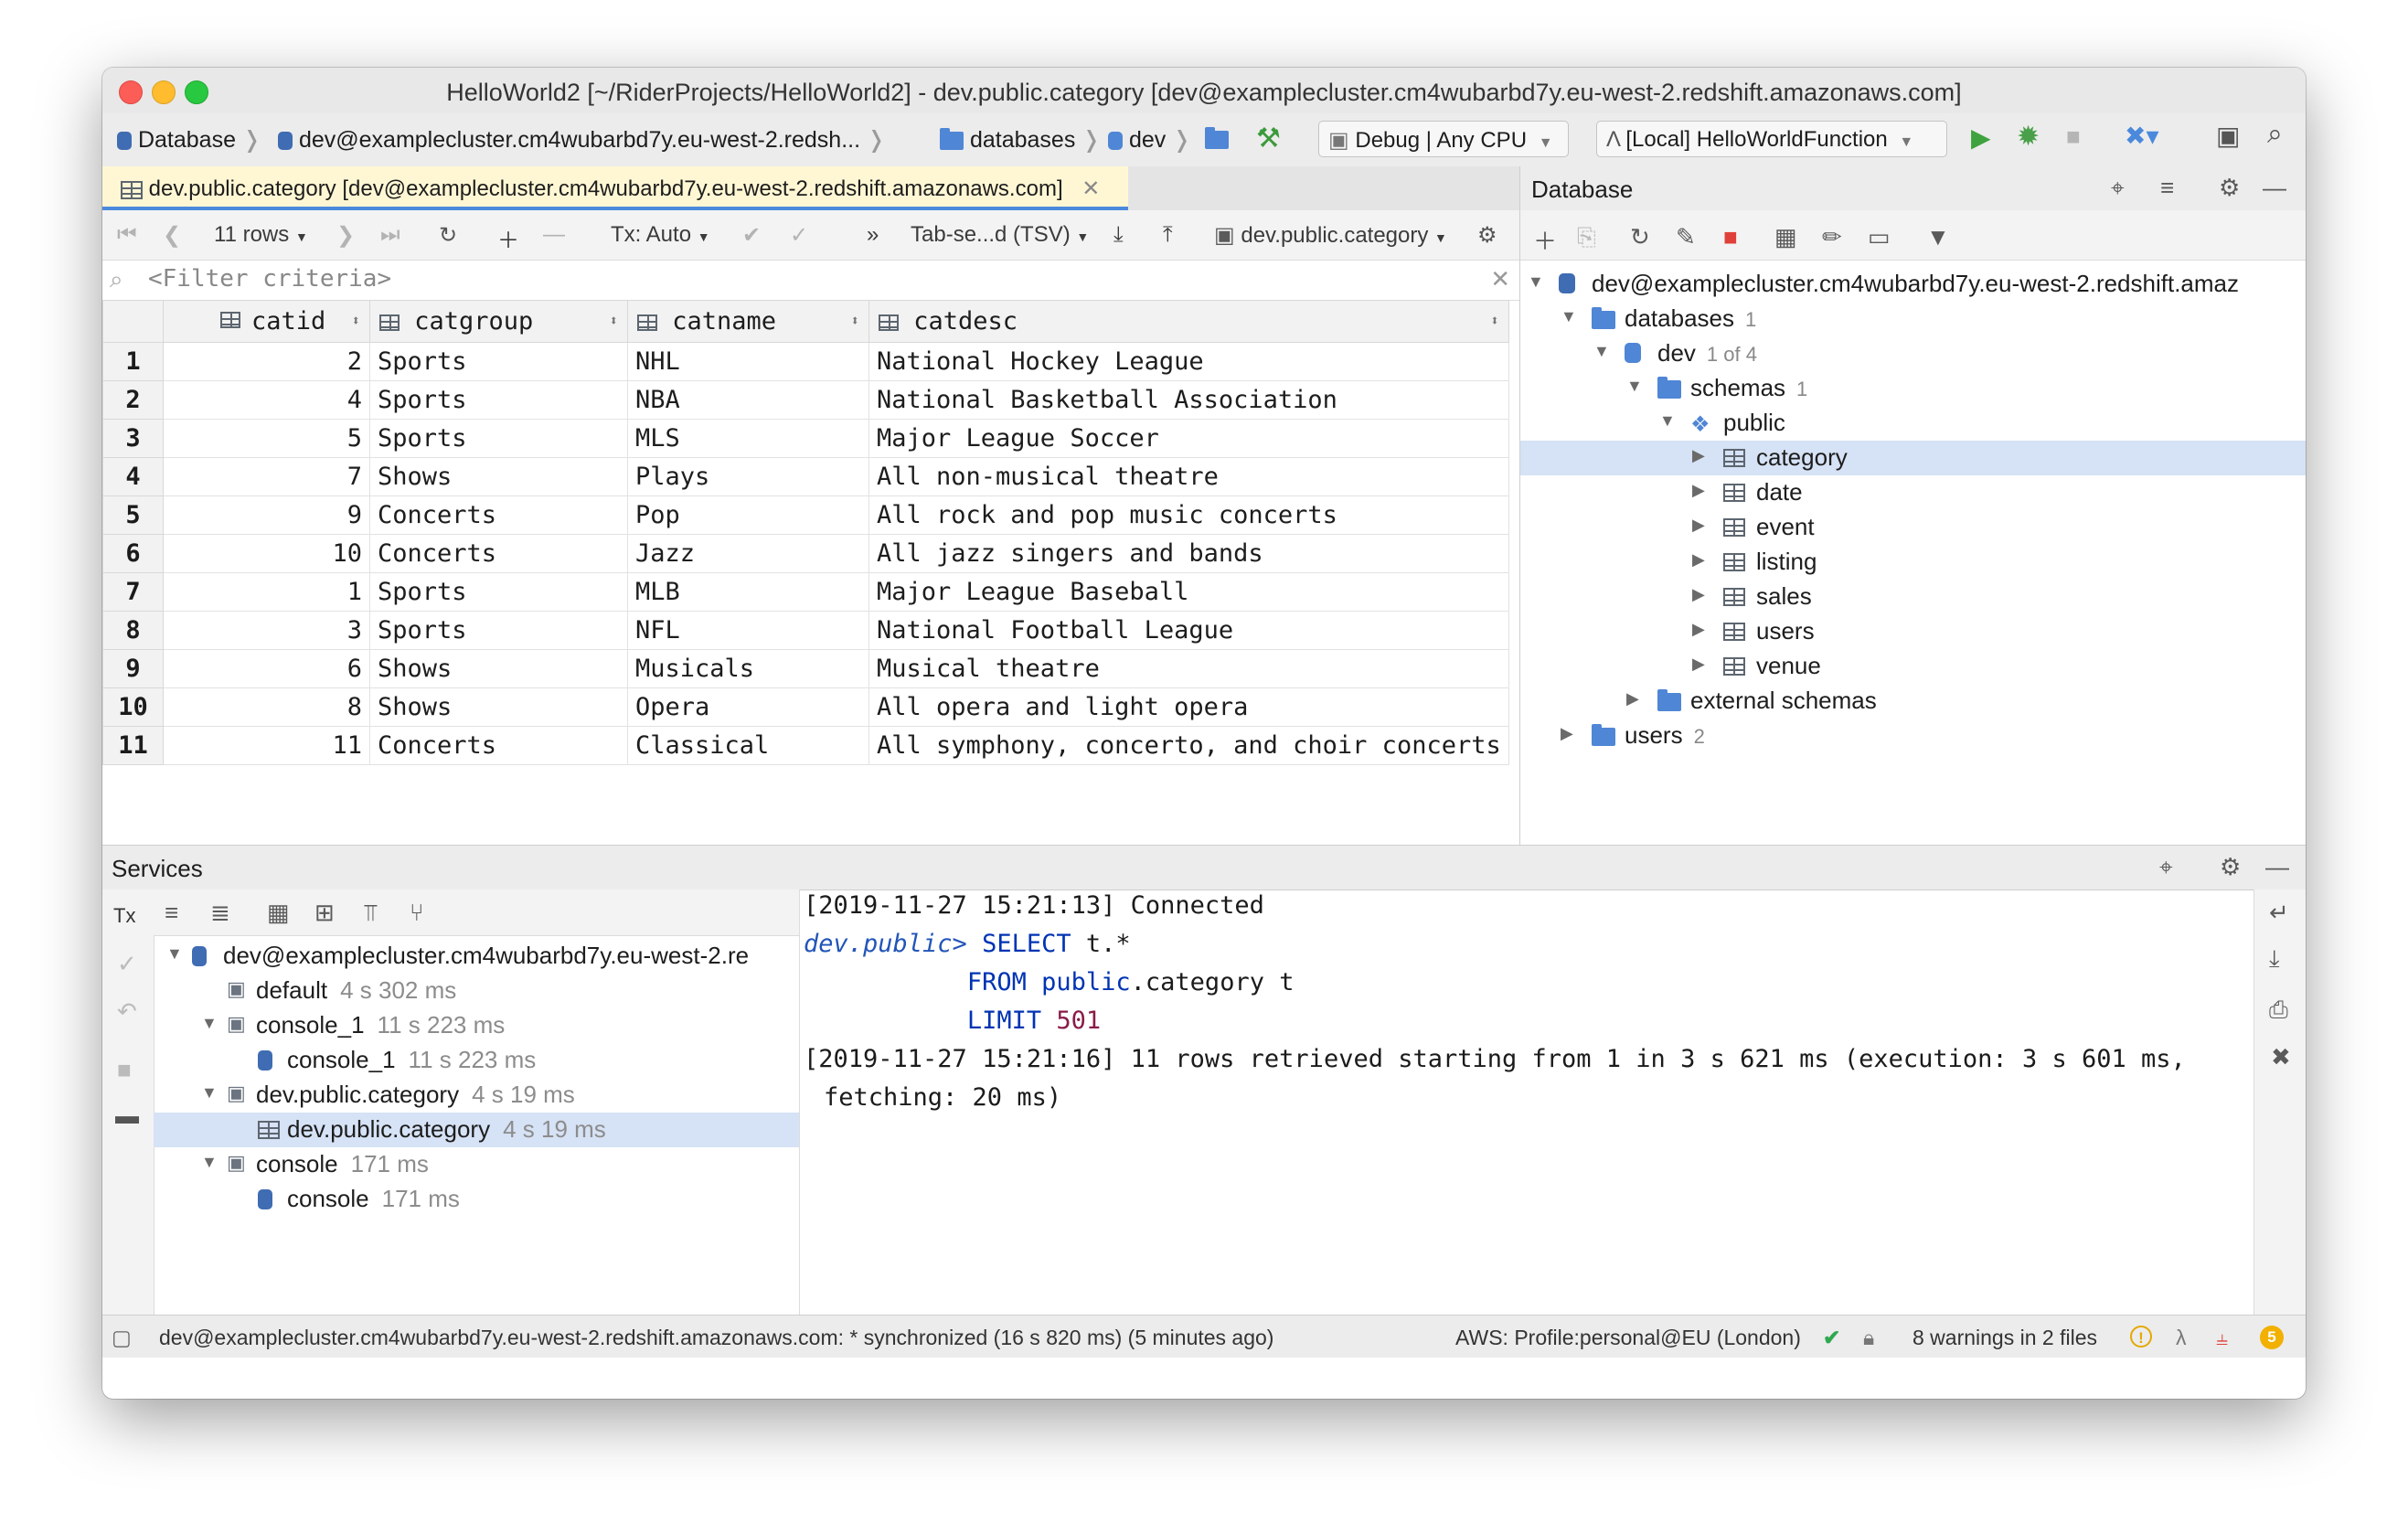 Image resolution: width=2408 pixels, height=1534 pixels. Describe the element at coordinates (324, 913) in the screenshot. I see `new-session-icon: ⊞` at that location.